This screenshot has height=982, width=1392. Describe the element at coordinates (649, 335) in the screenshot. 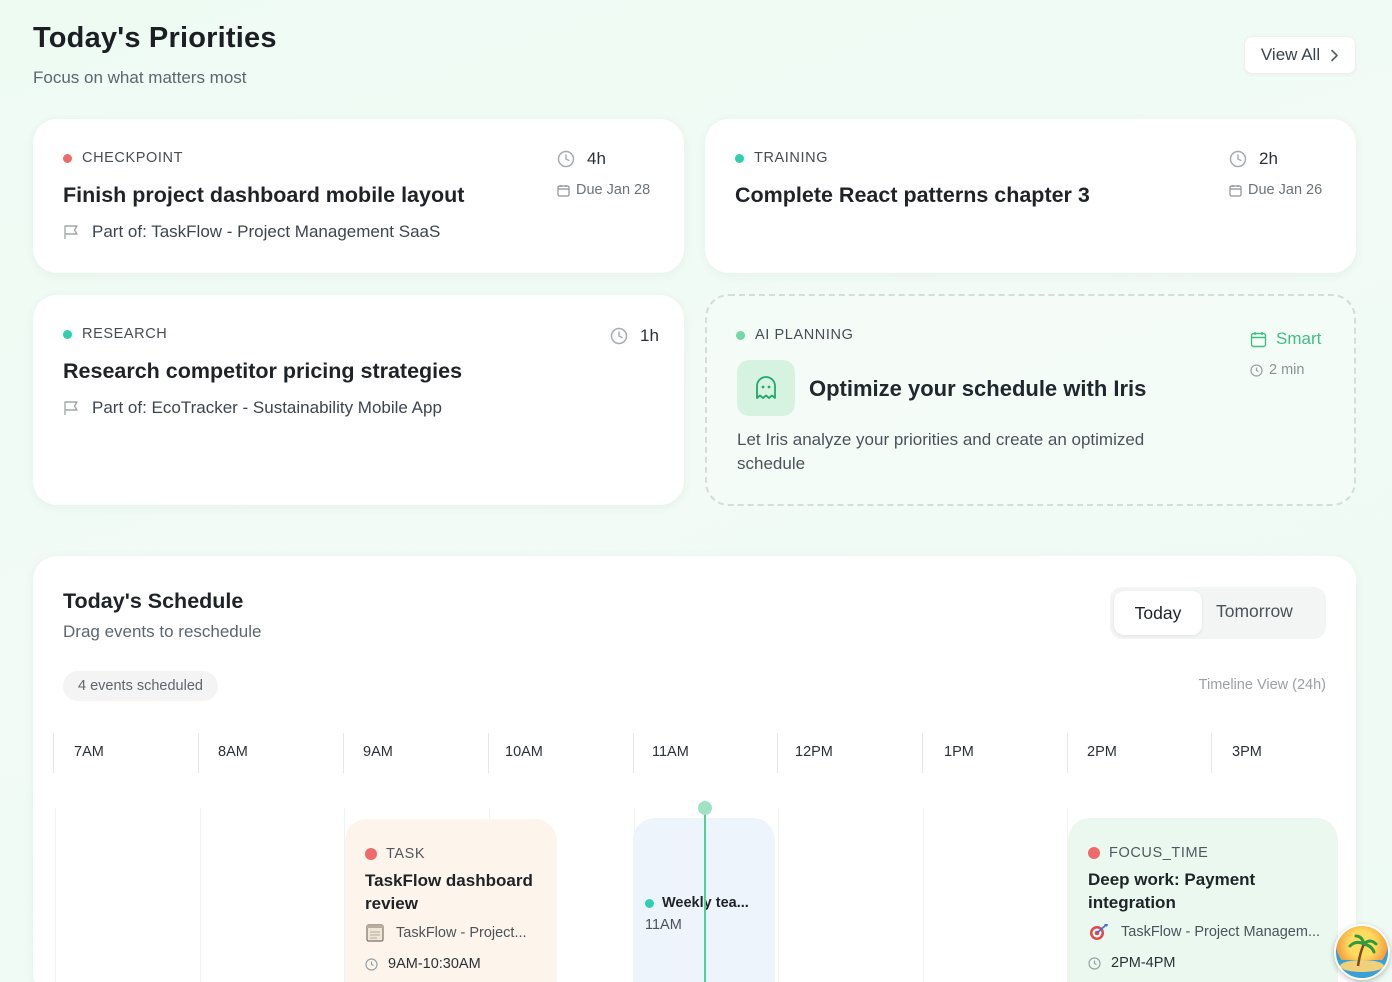

I see `duration-label: 1h` at that location.